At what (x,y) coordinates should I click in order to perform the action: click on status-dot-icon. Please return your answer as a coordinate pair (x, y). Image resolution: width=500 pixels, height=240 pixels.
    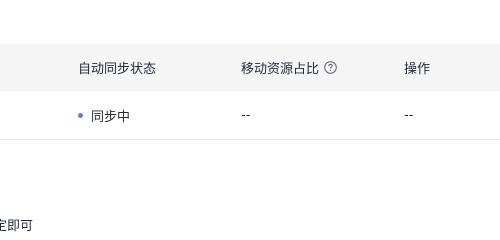
    Looking at the image, I should click on (80, 115).